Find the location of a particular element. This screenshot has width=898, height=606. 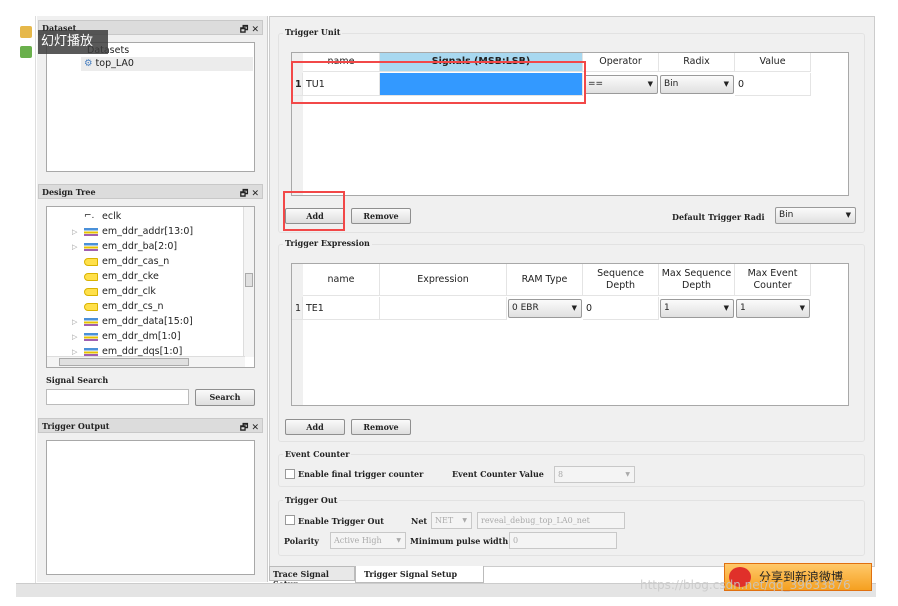

port-icon is located at coordinates (91, 261).